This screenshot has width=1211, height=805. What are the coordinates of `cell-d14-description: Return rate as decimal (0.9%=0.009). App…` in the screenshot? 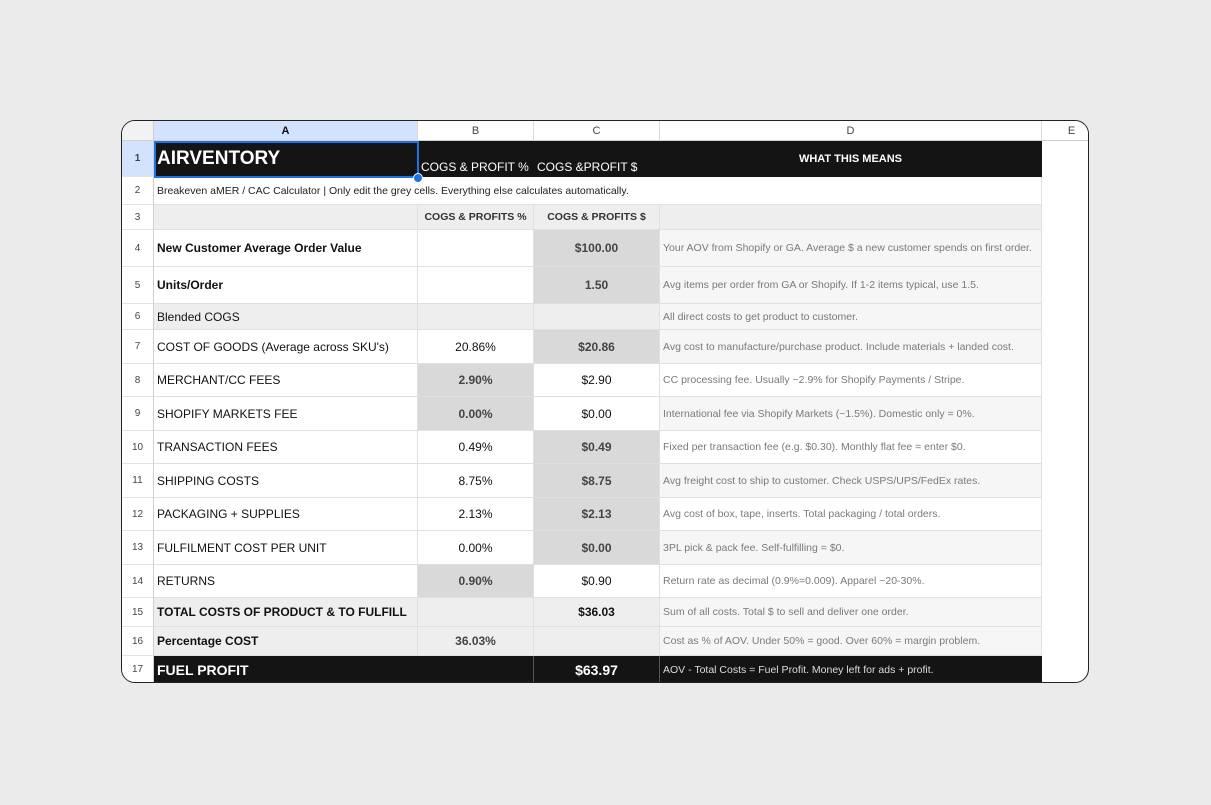 It's located at (851, 581).